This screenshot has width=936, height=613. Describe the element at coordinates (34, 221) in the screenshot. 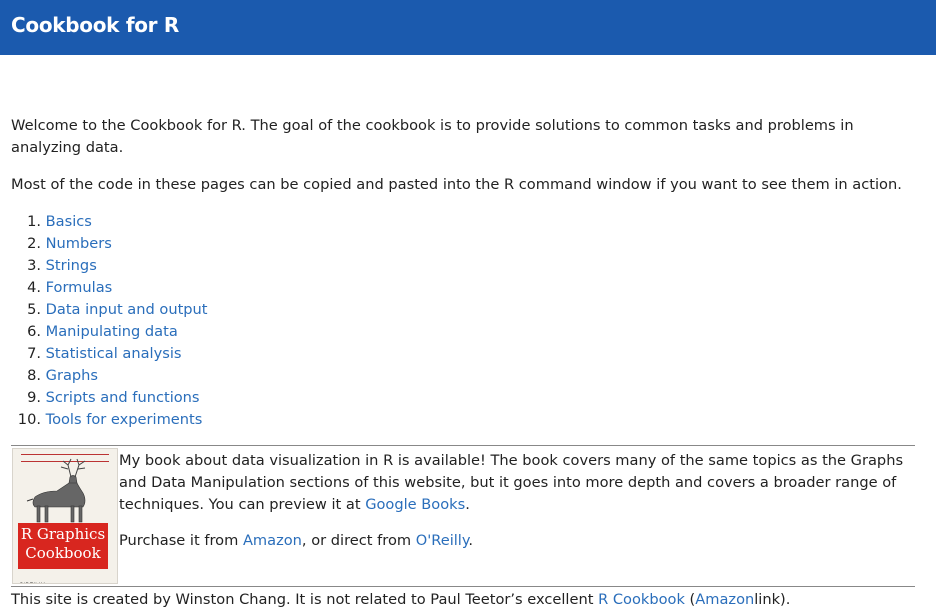

I see `toc-item-number: 1.` at that location.